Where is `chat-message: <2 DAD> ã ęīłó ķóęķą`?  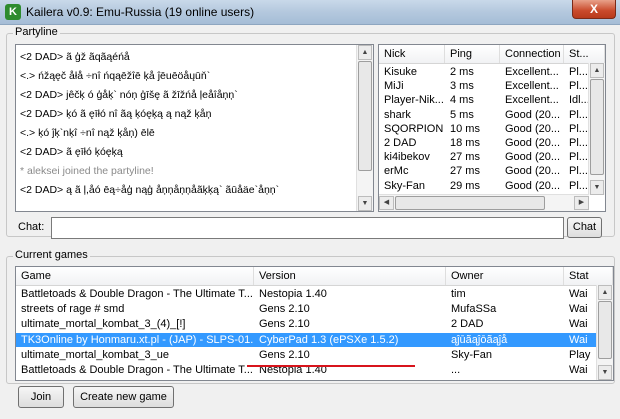
chat-message: <2 DAD> ã ęīłó ķóęķą is located at coordinates (71, 152).